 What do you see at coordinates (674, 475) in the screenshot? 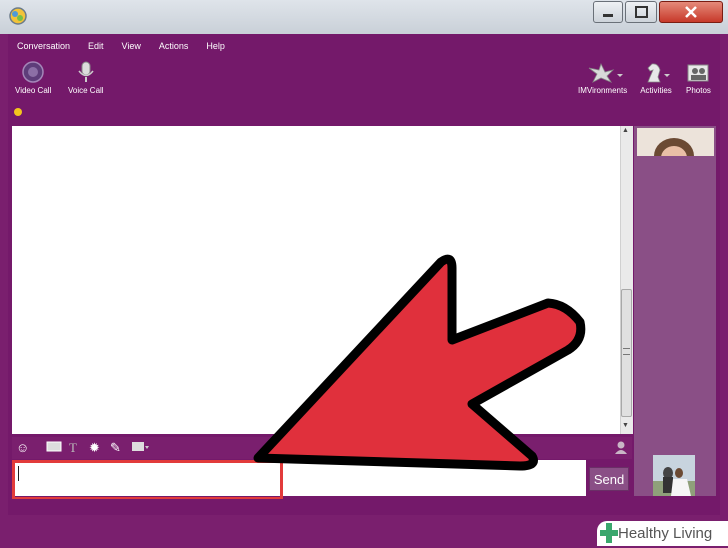
I see `my-display-picture` at bounding box center [674, 475].